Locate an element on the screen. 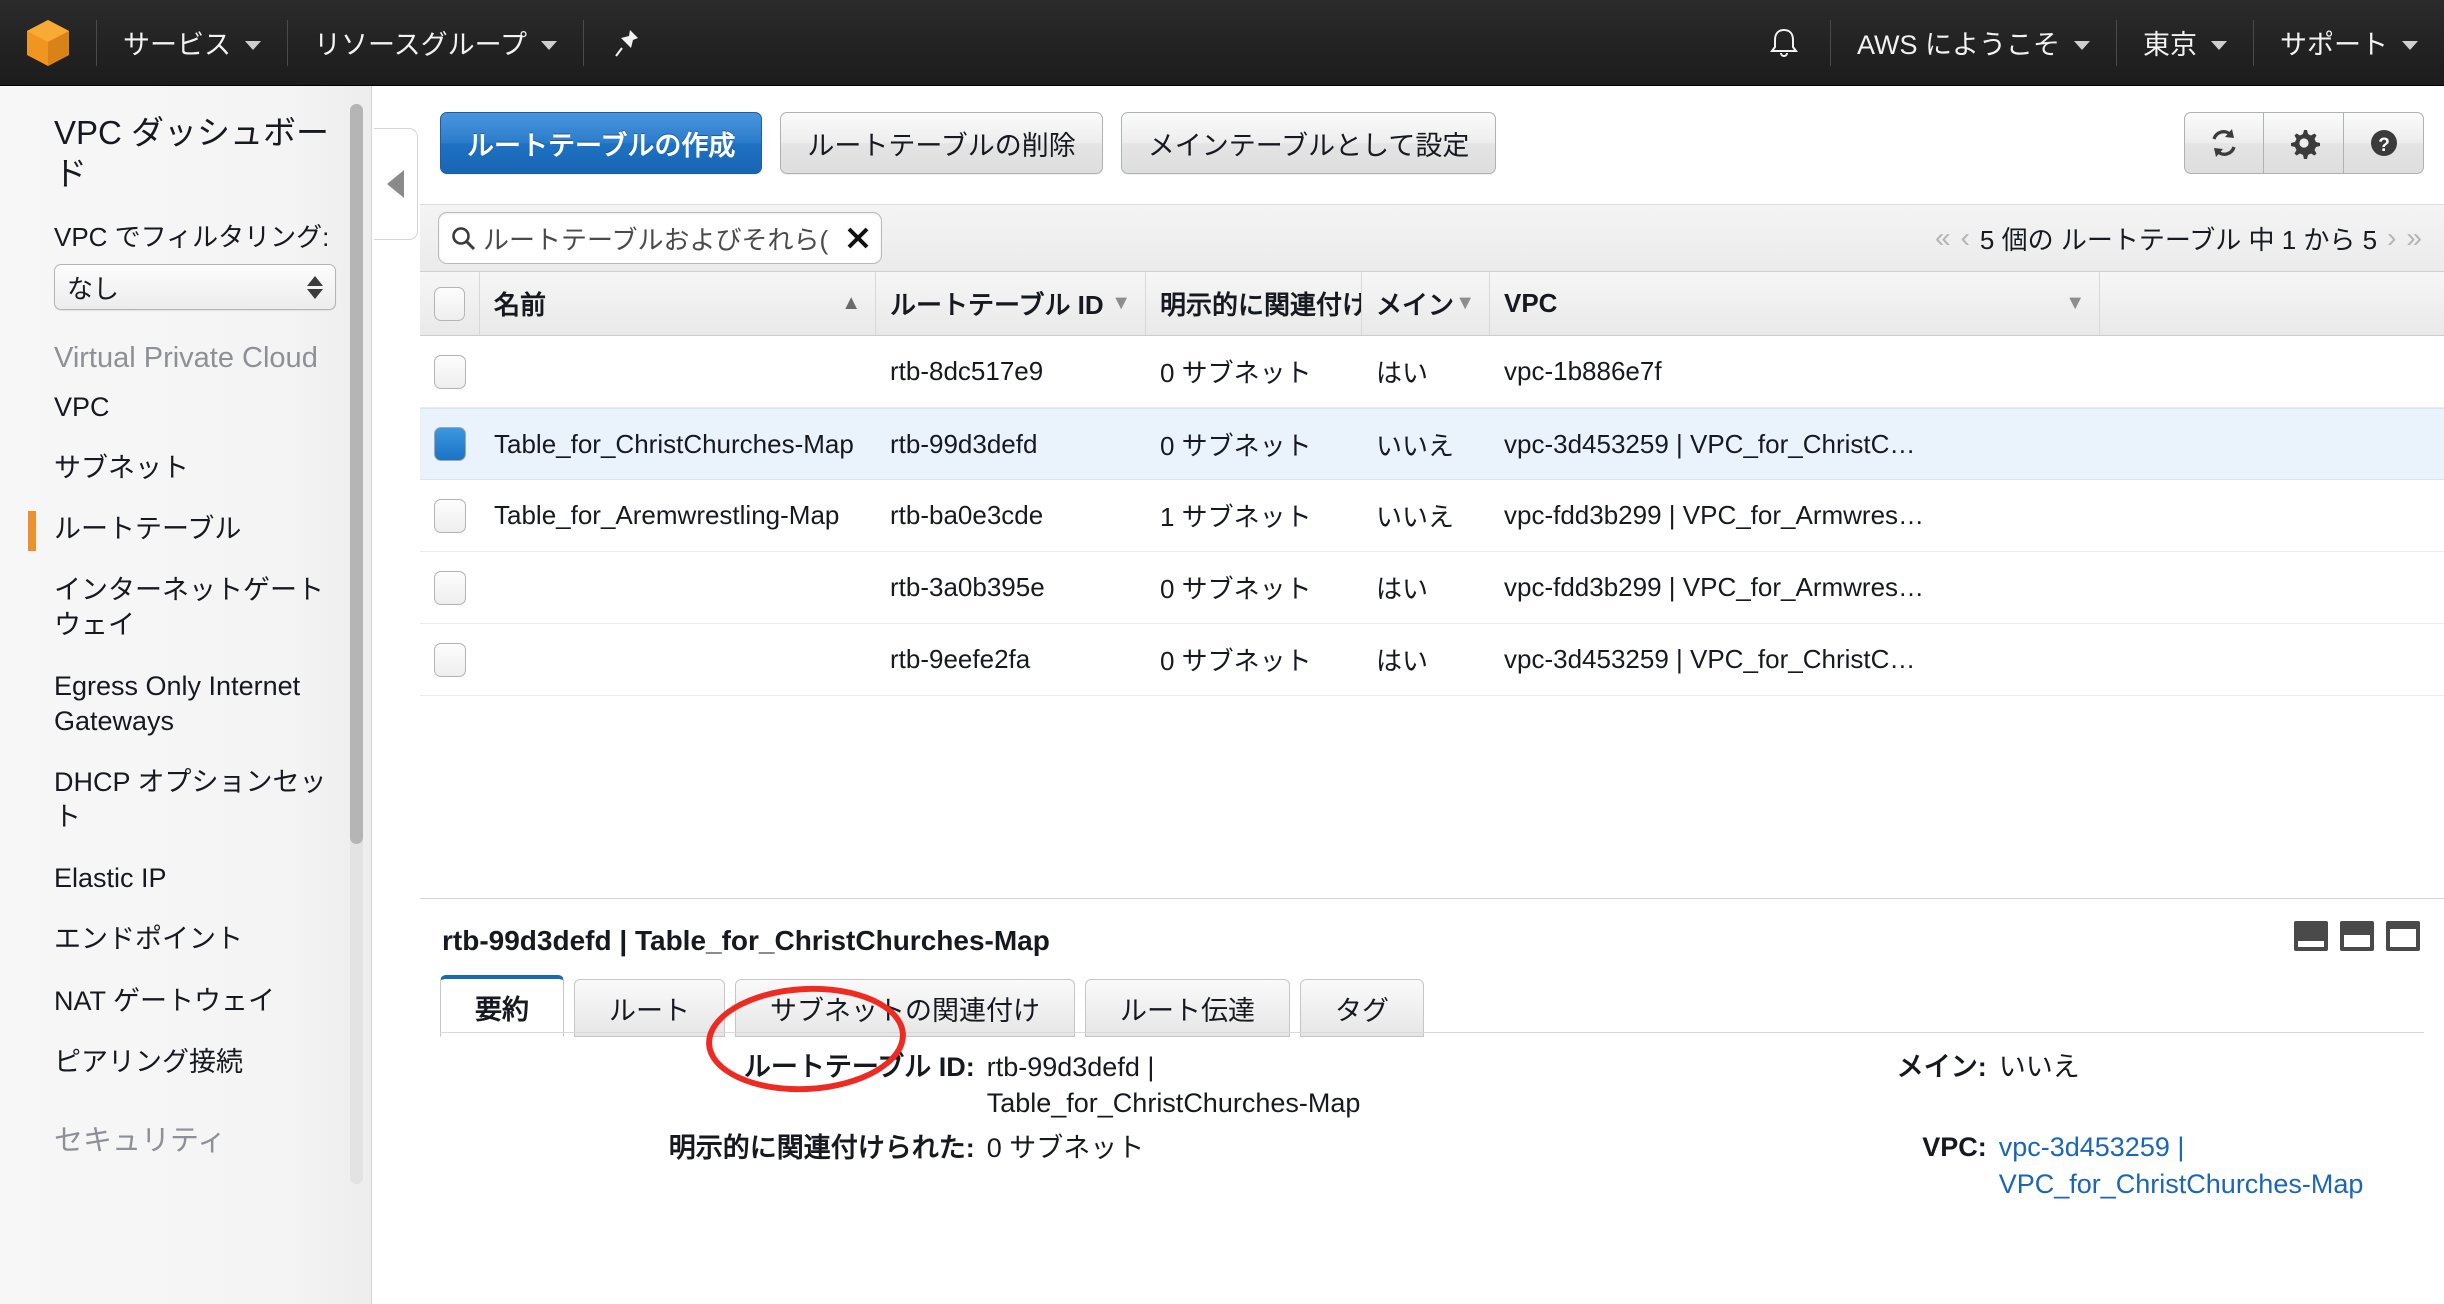 This screenshot has width=2444, height=1304. pagination-prev-button: ‹ is located at coordinates (1965, 238).